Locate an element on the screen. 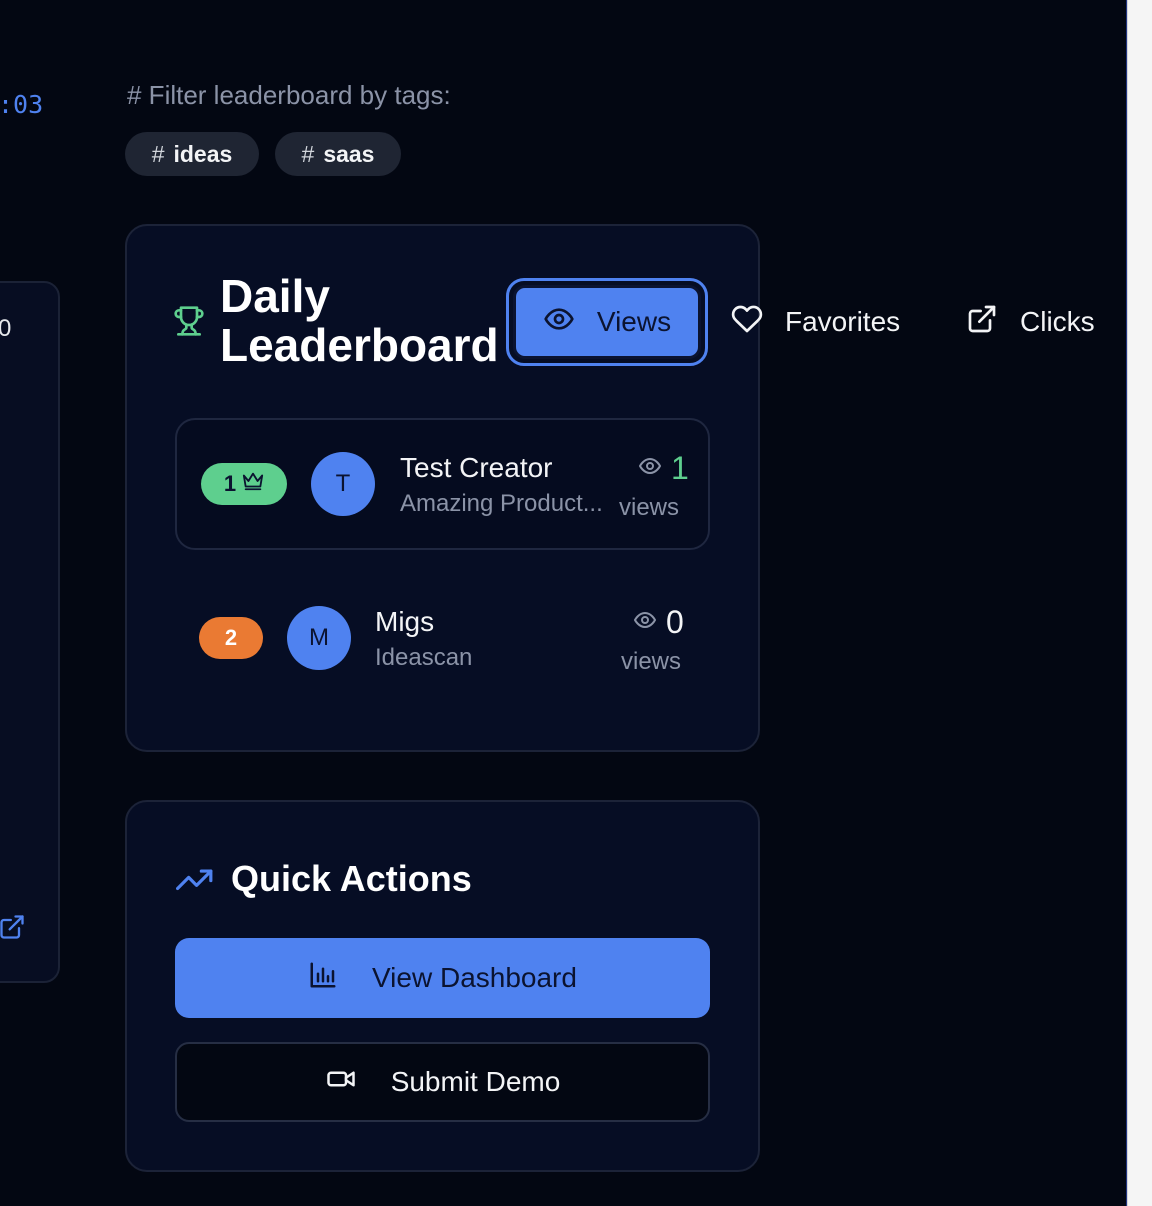 The height and width of the screenshot is (1206, 1152). tag-label: ideas is located at coordinates (203, 153).